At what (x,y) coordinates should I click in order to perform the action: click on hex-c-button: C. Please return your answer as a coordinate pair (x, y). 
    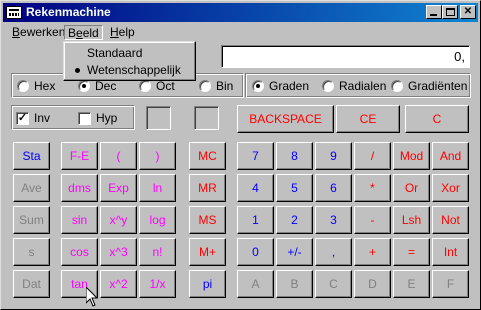
    Looking at the image, I should click on (333, 284).